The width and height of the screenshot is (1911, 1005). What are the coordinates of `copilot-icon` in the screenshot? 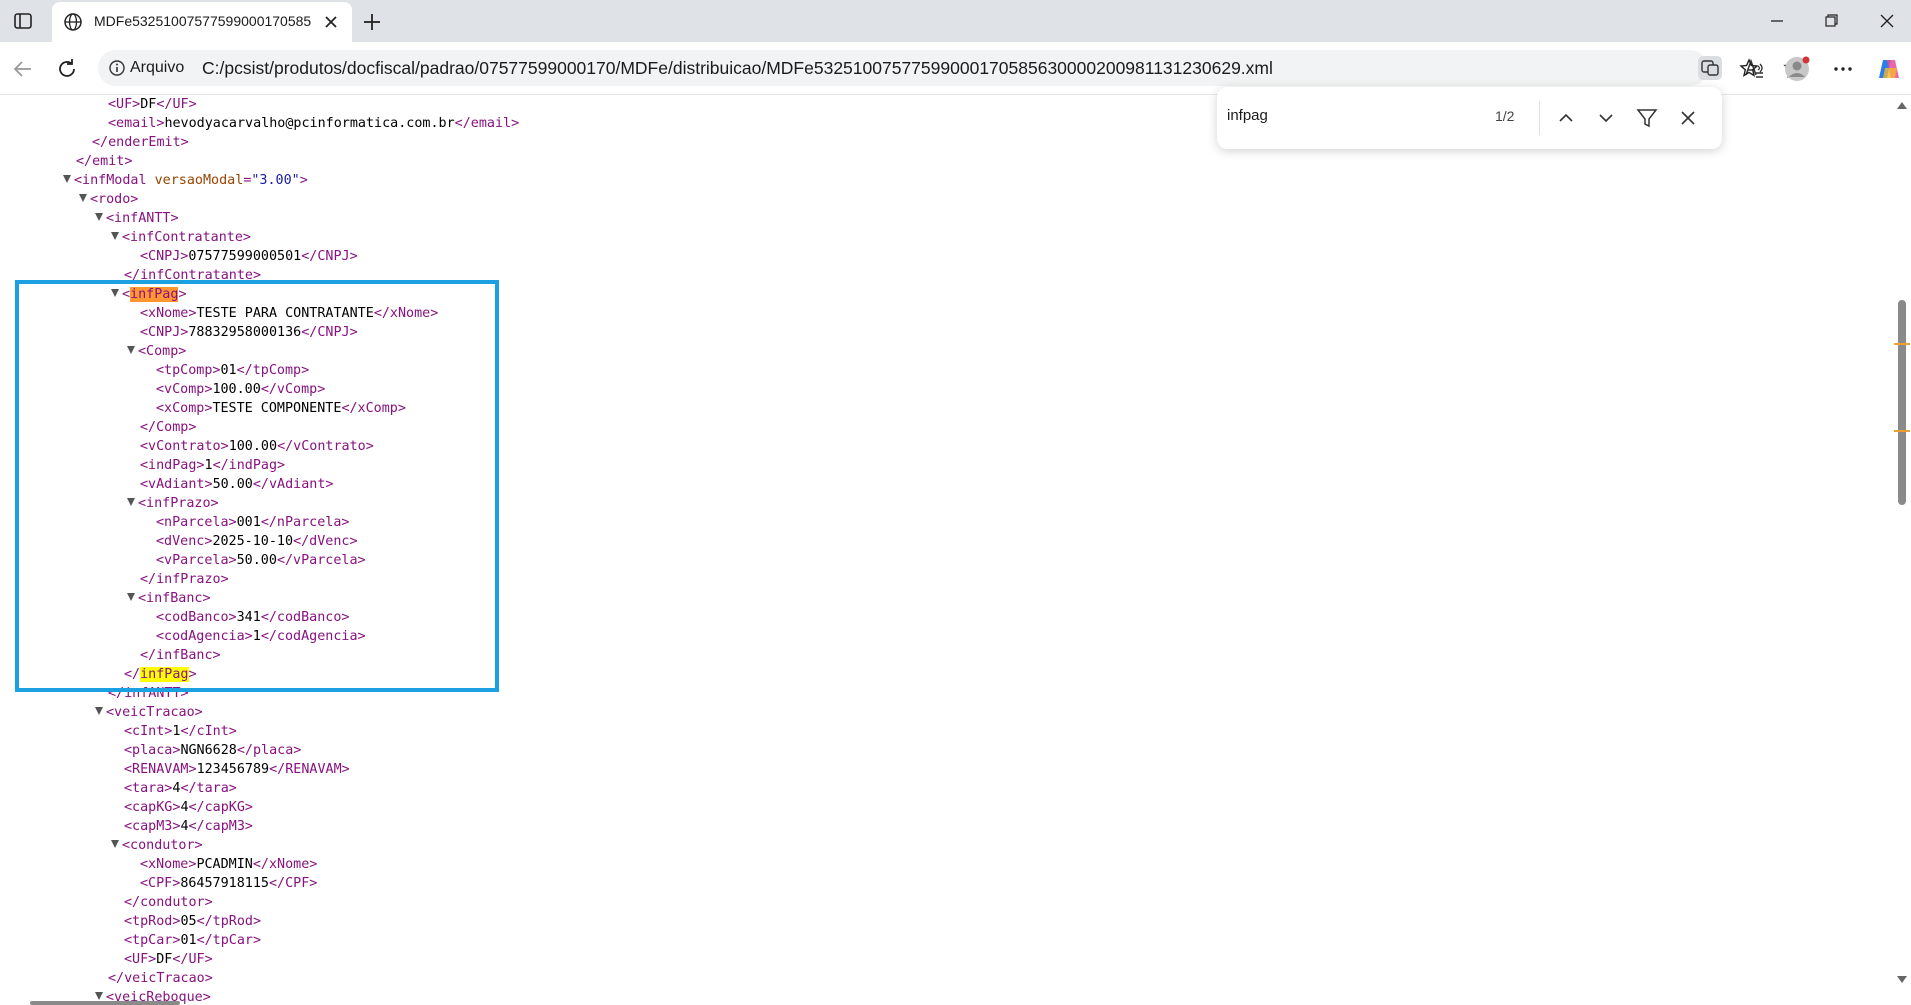 It's located at (1889, 69).